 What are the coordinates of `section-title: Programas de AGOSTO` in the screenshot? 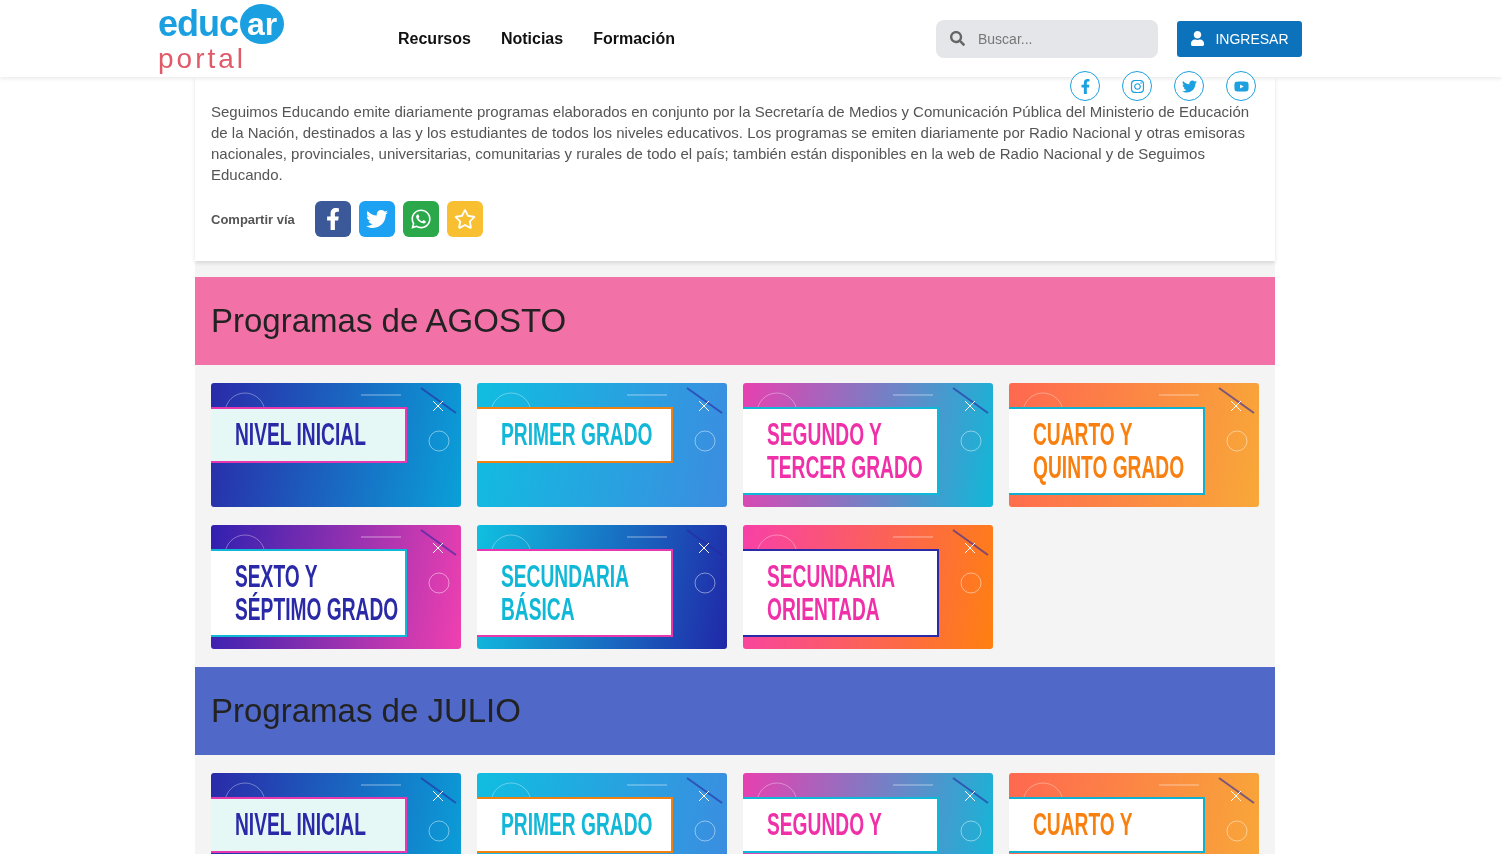 It's located at (389, 321).